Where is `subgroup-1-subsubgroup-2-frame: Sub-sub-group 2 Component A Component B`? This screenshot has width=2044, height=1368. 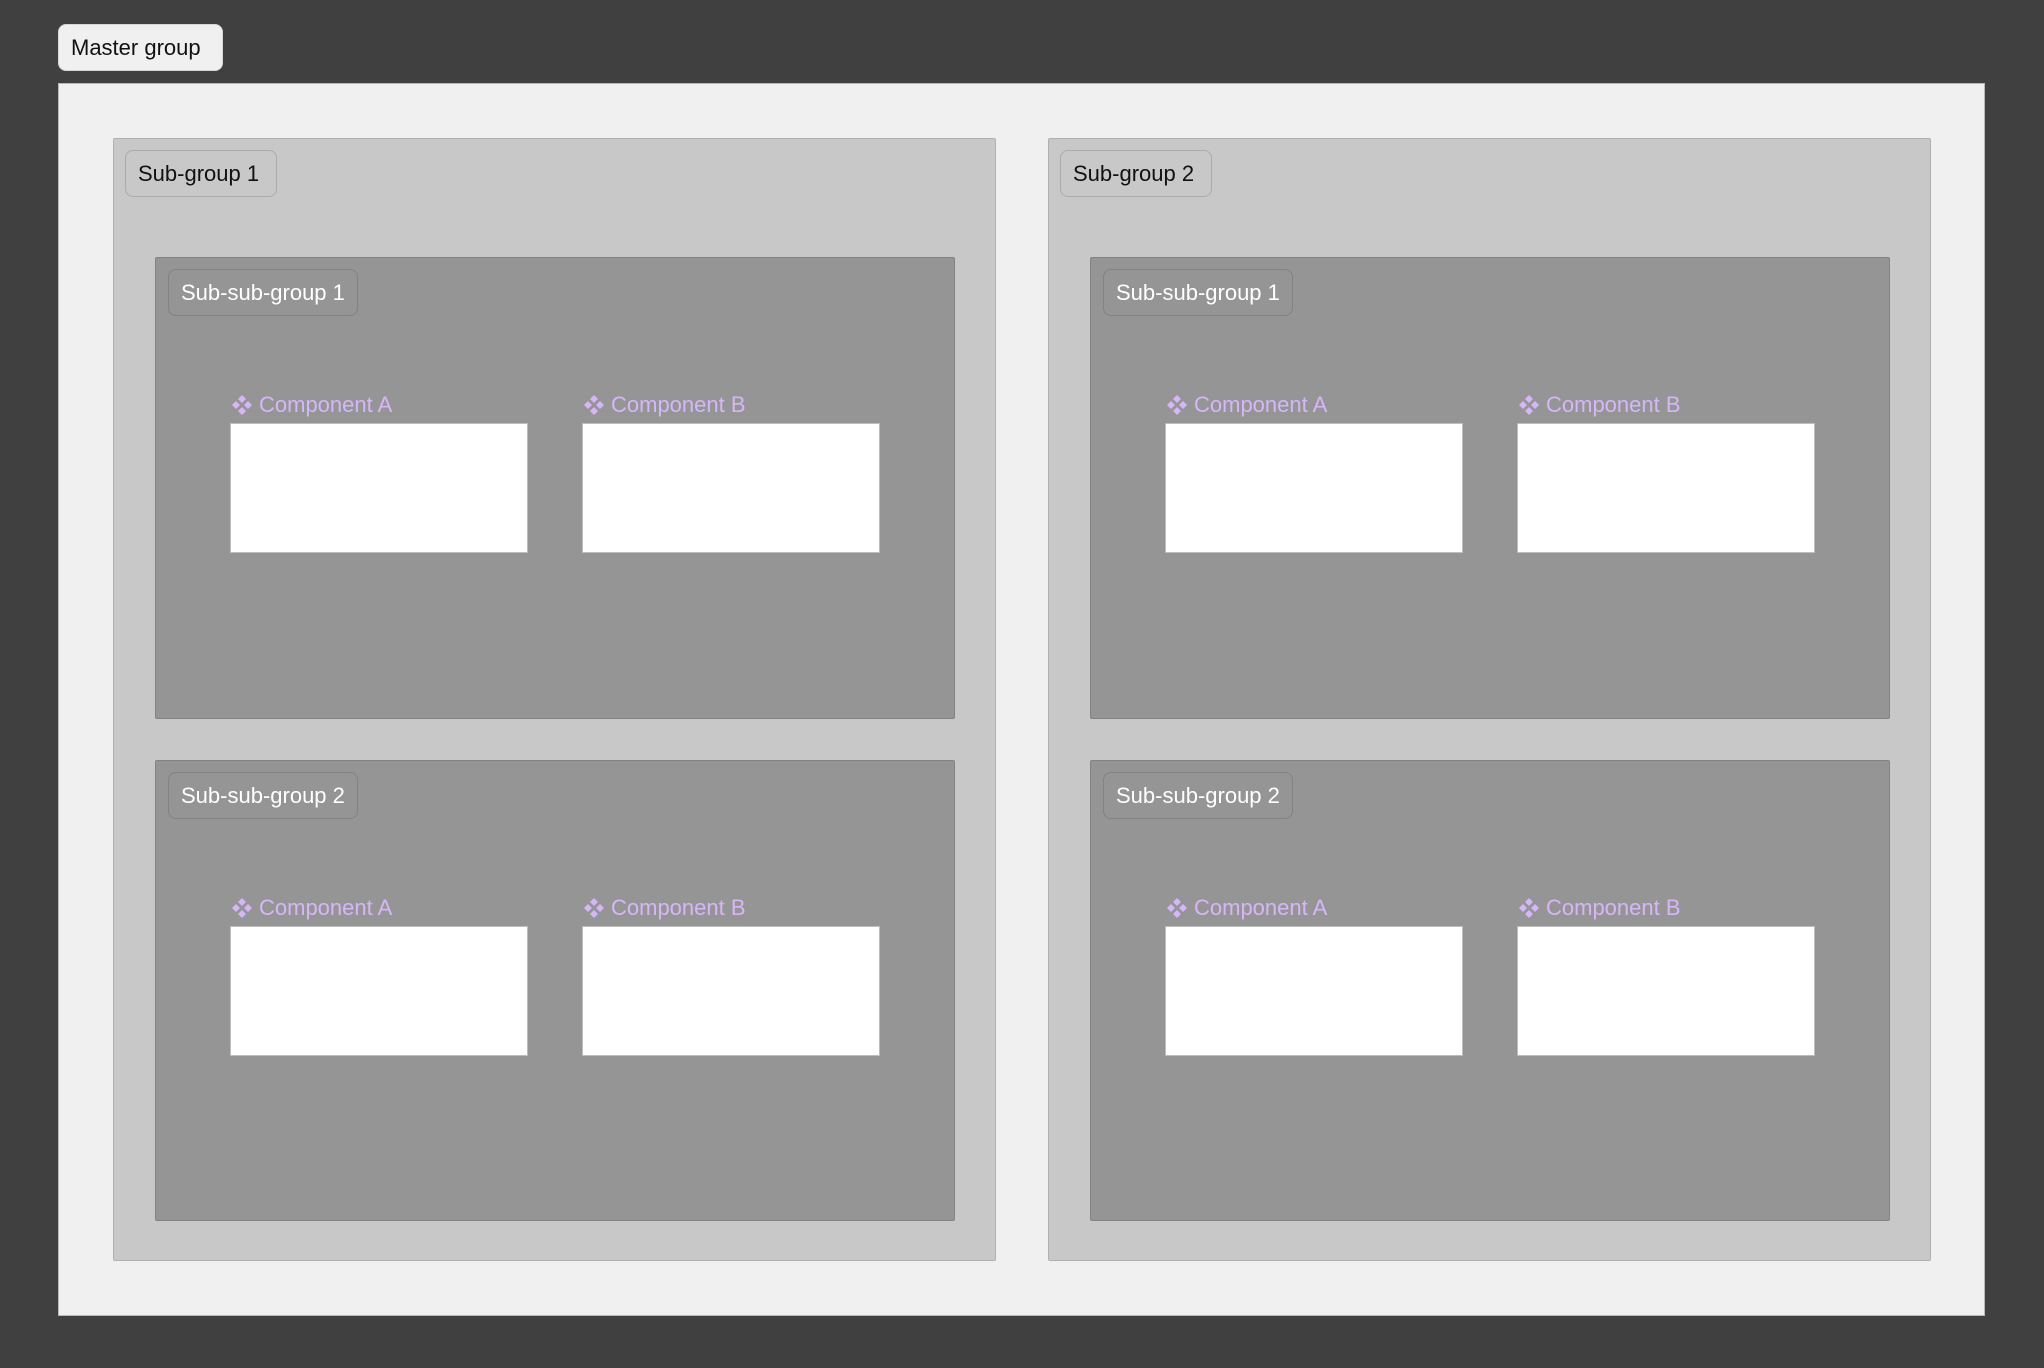
subgroup-1-subsubgroup-2-frame: Sub-sub-group 2 Component A Component B is located at coordinates (555, 990).